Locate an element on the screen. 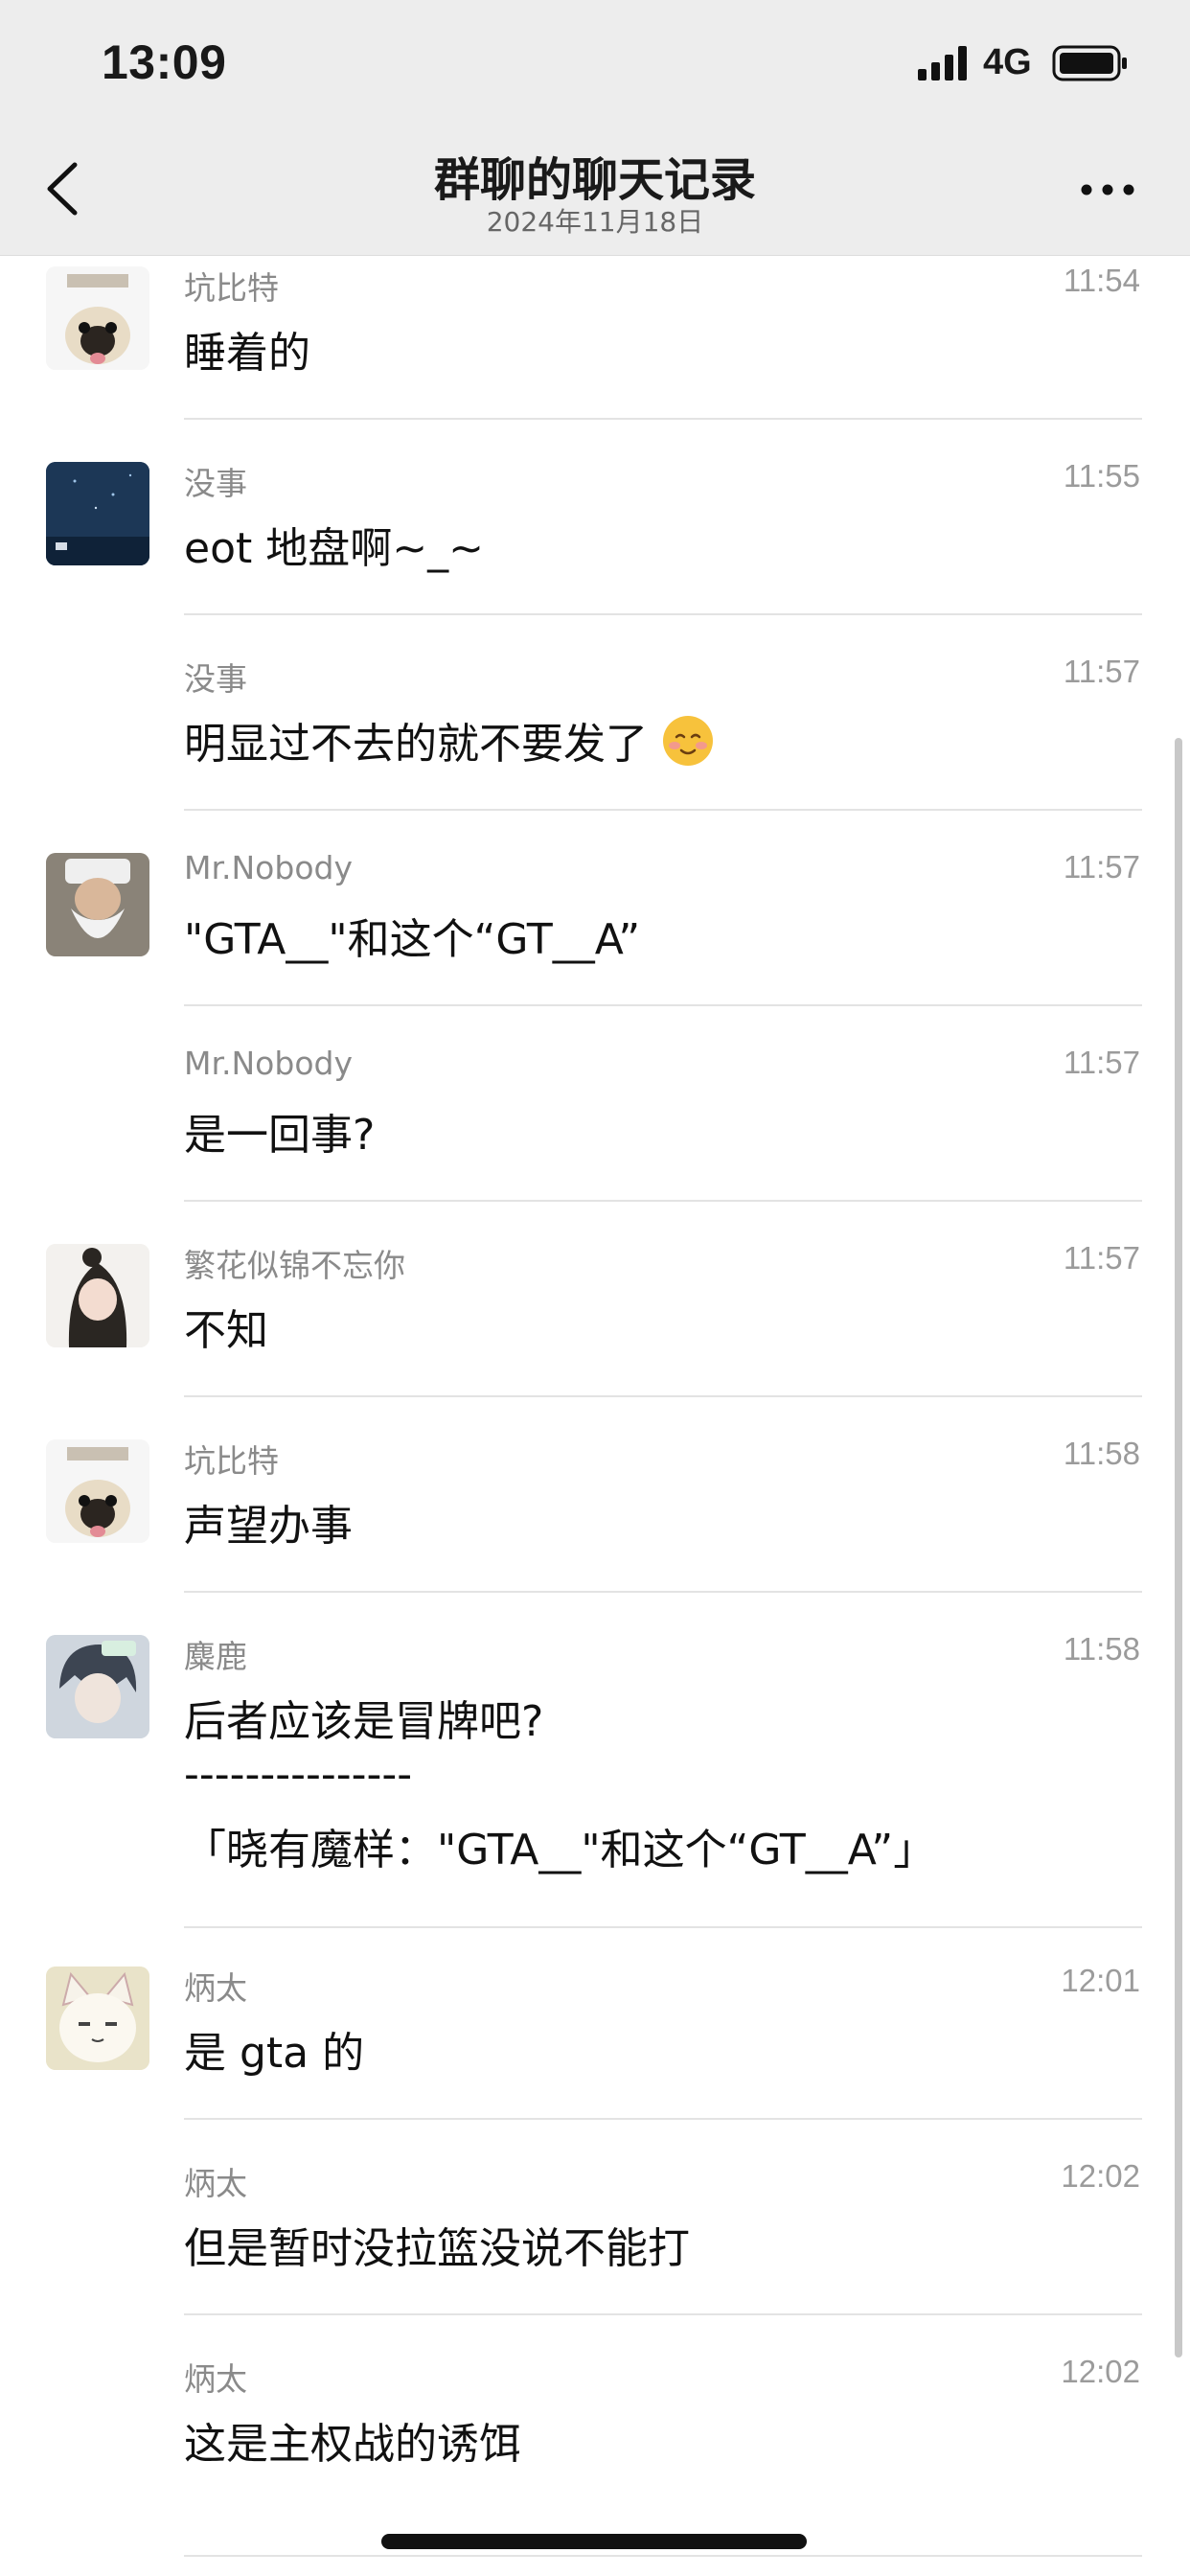 The height and width of the screenshot is (2576, 1190). message-quote-text: 「晓有魔样："GTA__"和这个“GT__A”」 is located at coordinates (560, 1850).